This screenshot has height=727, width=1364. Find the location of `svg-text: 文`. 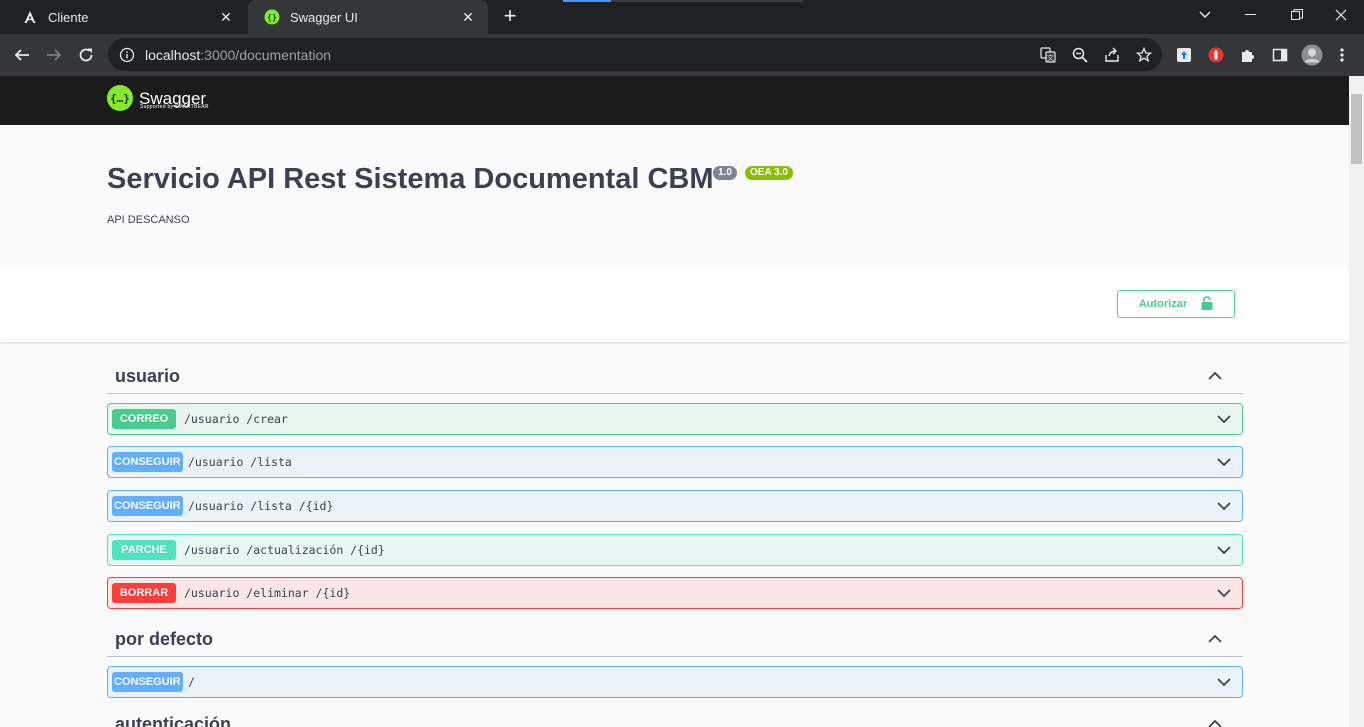

svg-text: 文 is located at coordinates (1050, 57).